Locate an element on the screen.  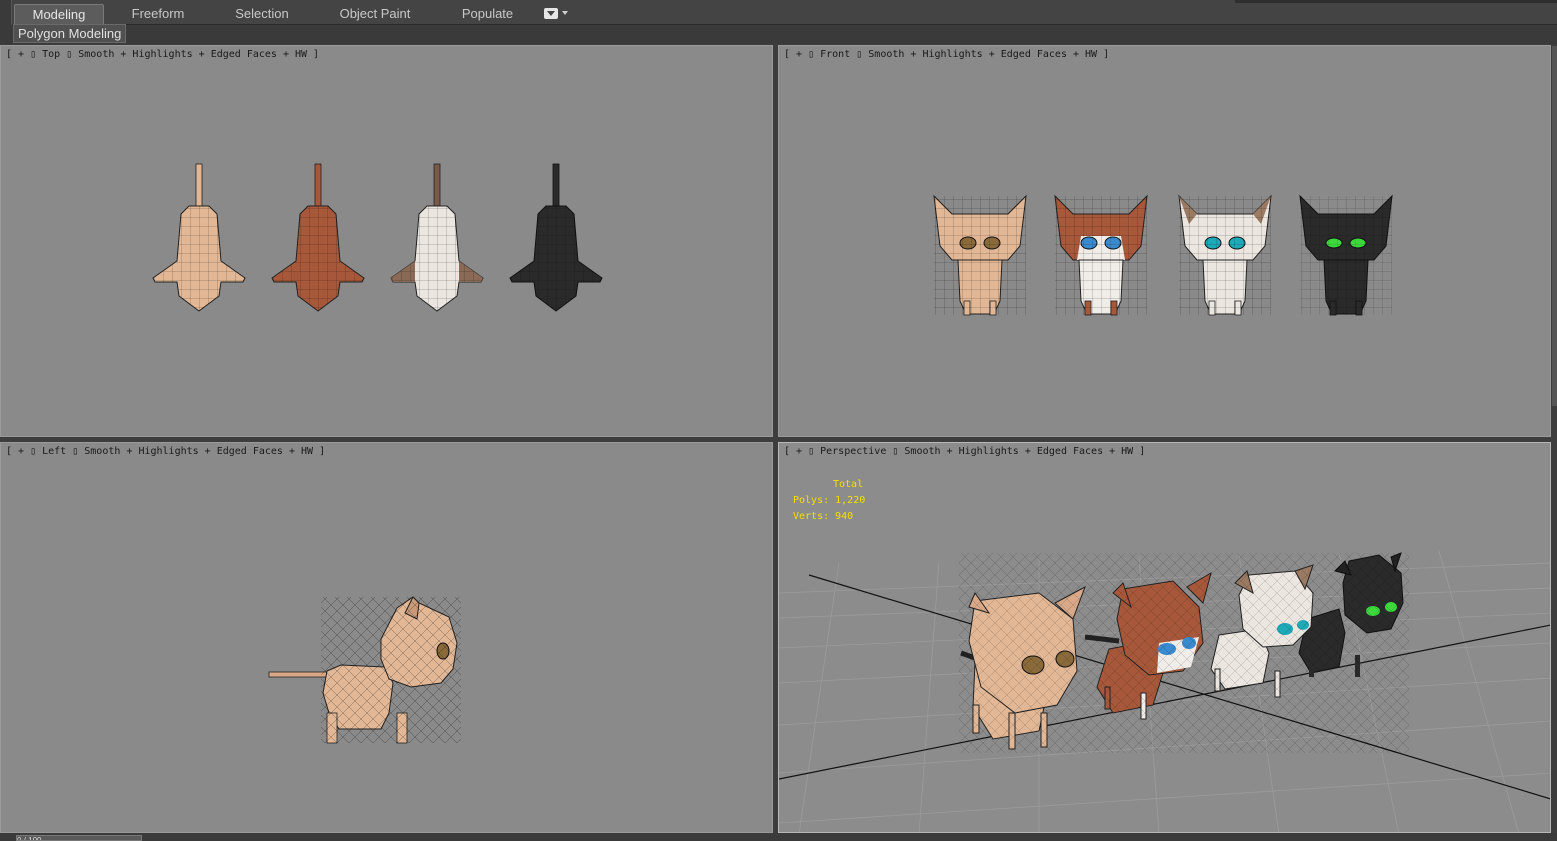
polygon-modeling-panel-button: Polygon Modeling is located at coordinates (70, 33).